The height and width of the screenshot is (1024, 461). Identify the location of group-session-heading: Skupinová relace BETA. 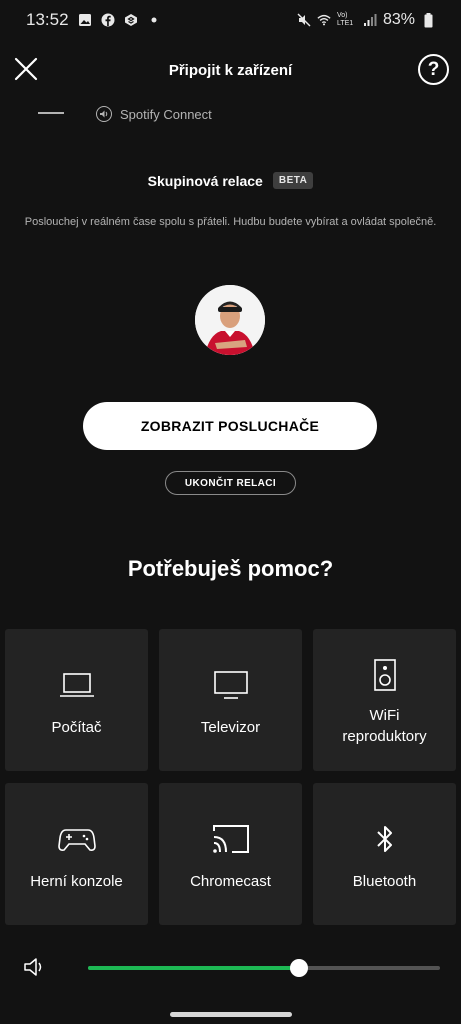
(230, 180).